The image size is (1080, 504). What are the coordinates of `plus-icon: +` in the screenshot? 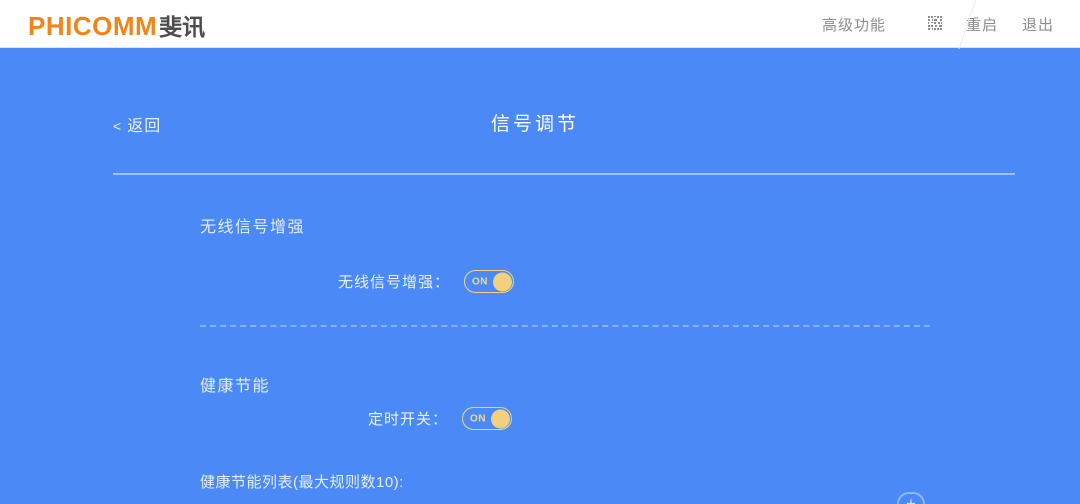 It's located at (911, 499).